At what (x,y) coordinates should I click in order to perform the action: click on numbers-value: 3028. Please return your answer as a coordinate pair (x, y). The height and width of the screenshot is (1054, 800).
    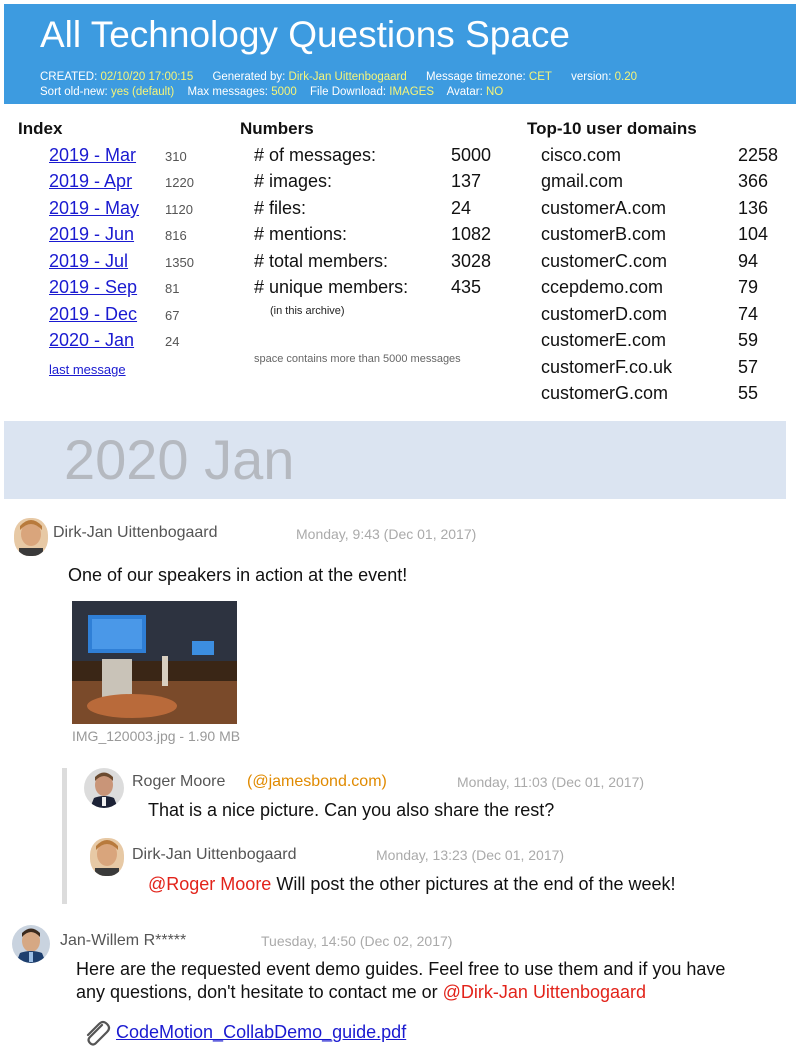
    Looking at the image, I should click on (471, 261).